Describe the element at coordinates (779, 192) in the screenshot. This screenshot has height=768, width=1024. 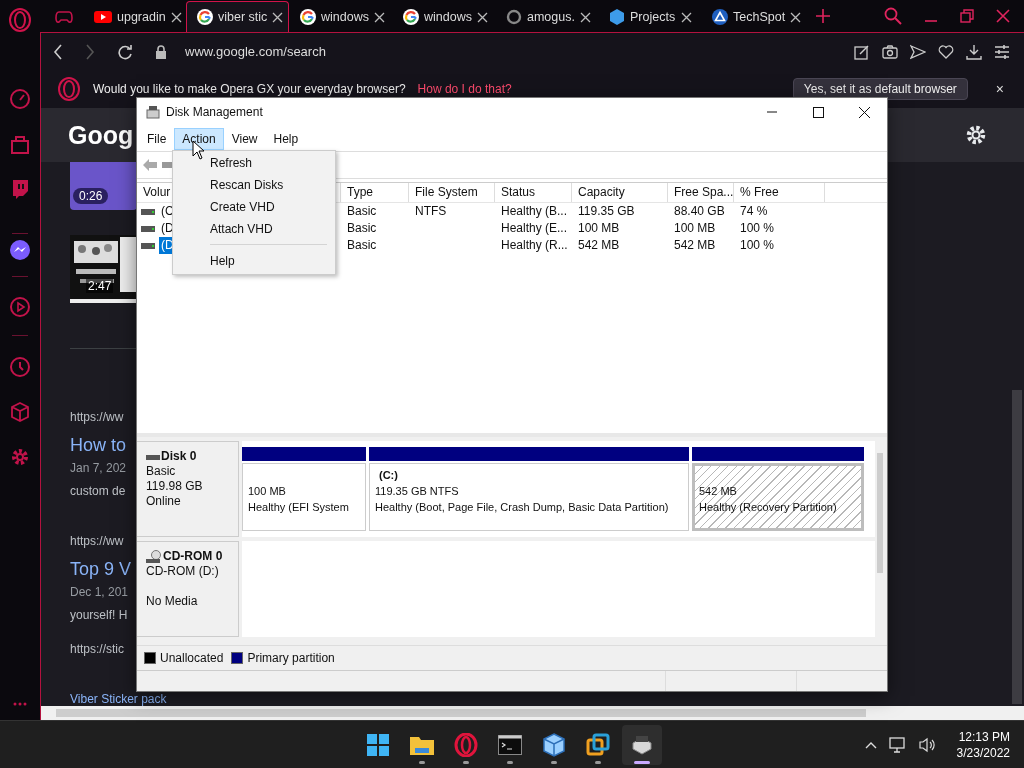
I see `column-header: % Free` at that location.